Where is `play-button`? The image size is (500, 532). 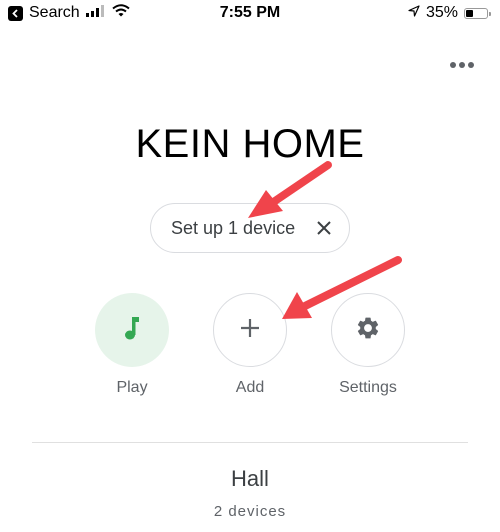 play-button is located at coordinates (132, 330).